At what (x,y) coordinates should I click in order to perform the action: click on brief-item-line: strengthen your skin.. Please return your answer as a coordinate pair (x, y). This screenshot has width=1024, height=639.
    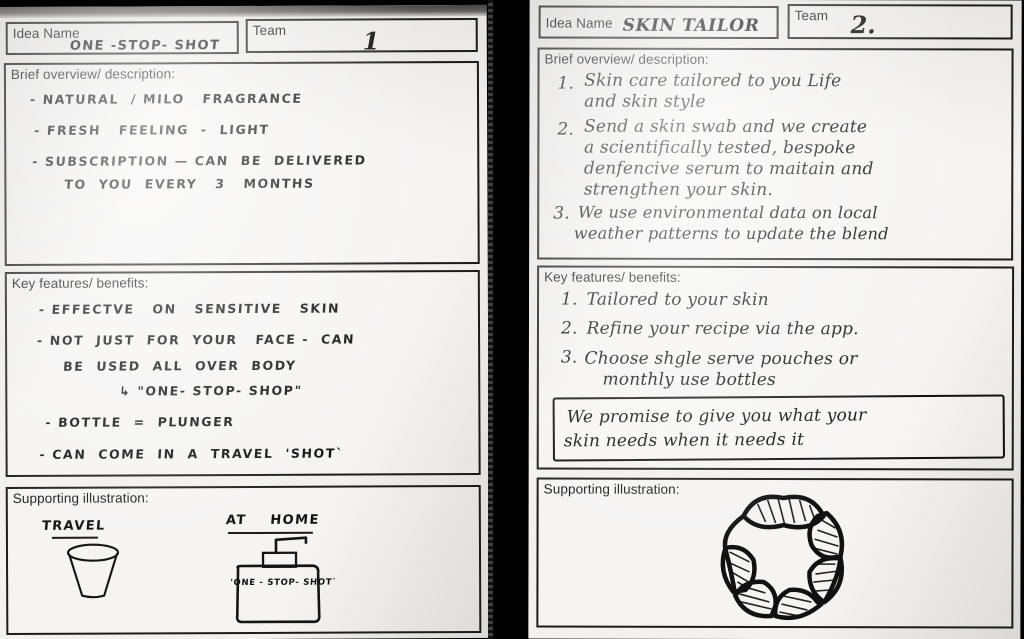
    Looking at the image, I should click on (678, 189).